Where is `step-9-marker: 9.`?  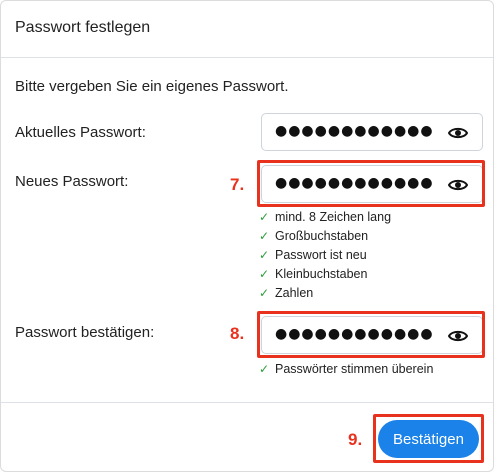
step-9-marker: 9. is located at coordinates (355, 439).